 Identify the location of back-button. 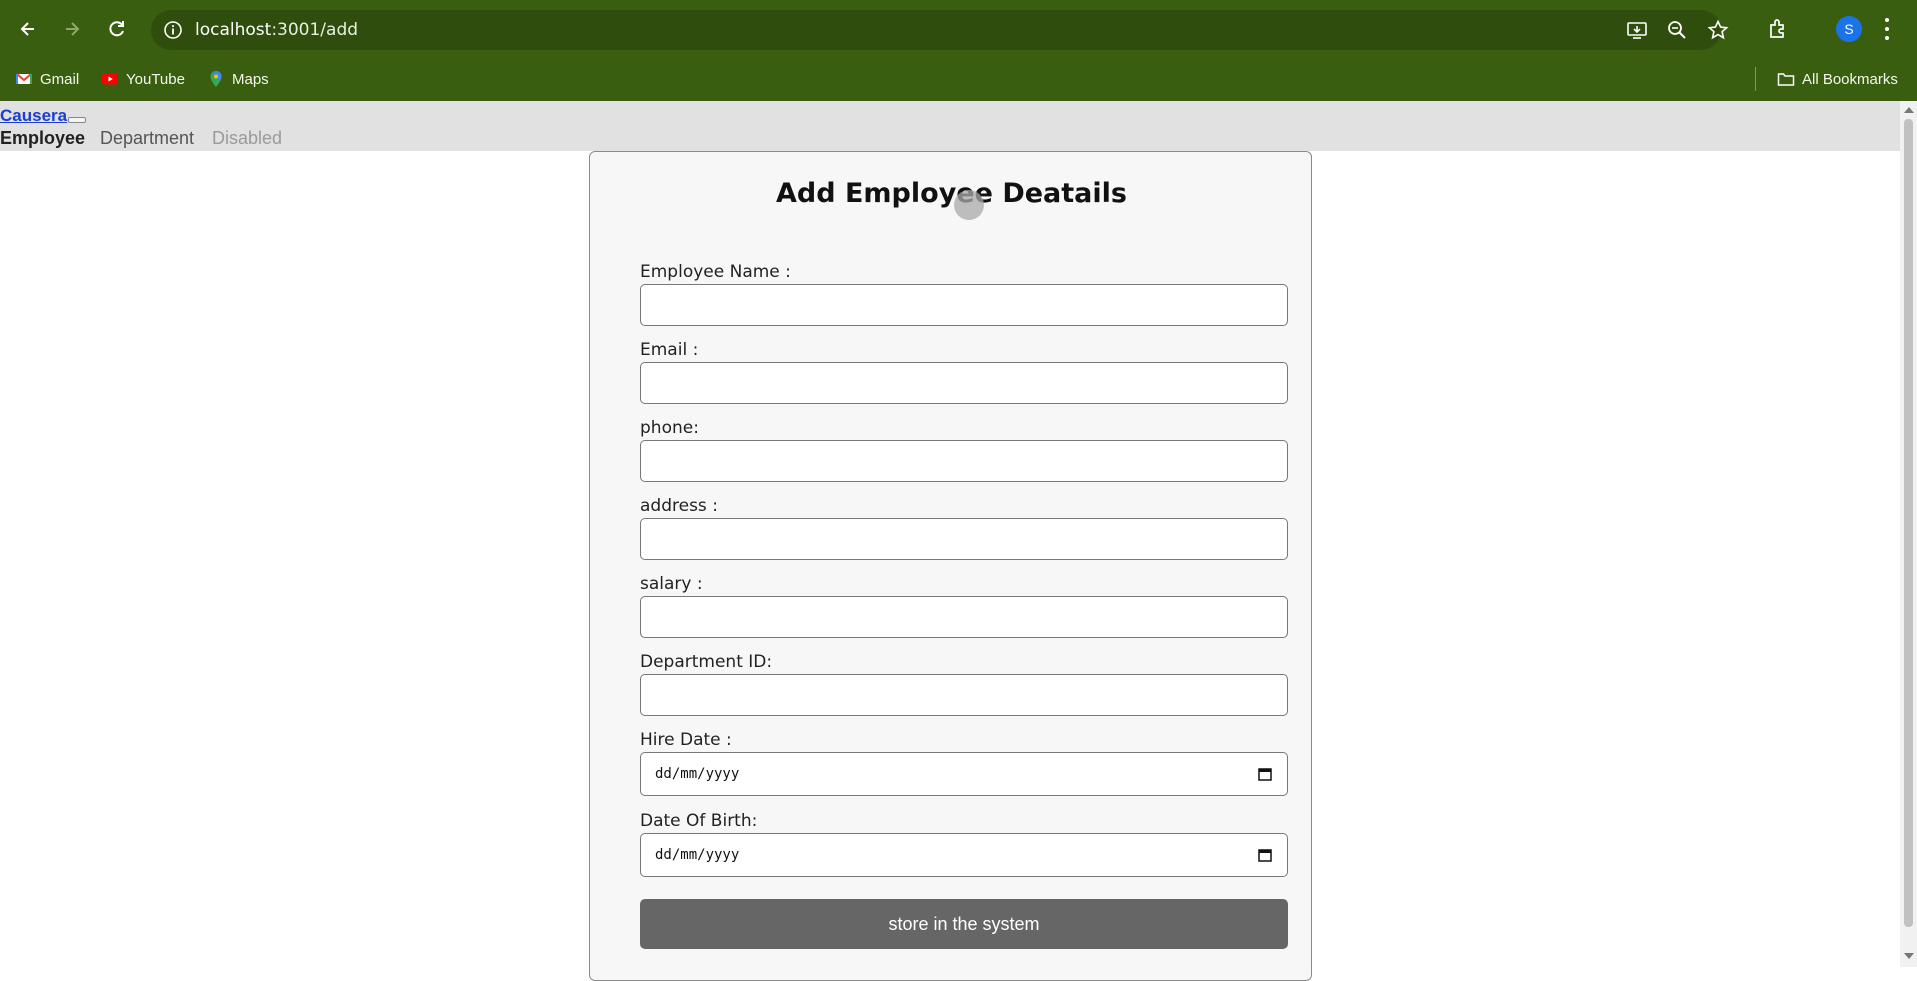
(28, 29).